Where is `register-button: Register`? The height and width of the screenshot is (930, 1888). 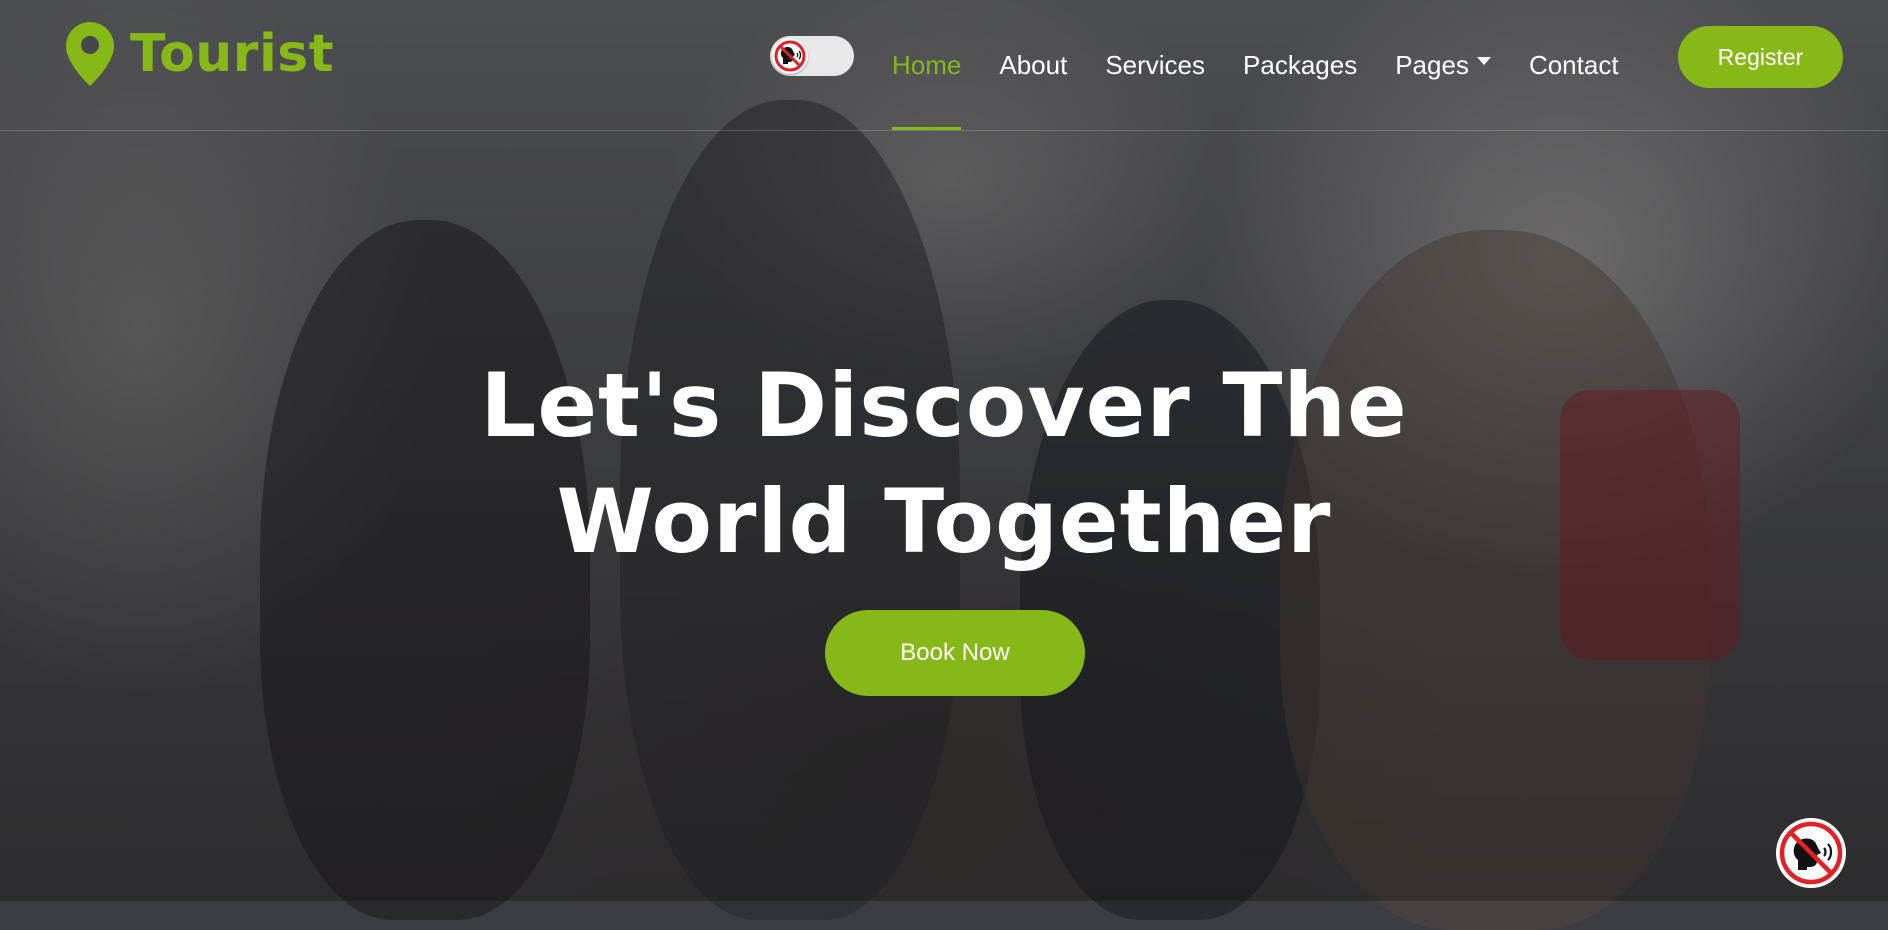
register-button: Register is located at coordinates (1760, 57).